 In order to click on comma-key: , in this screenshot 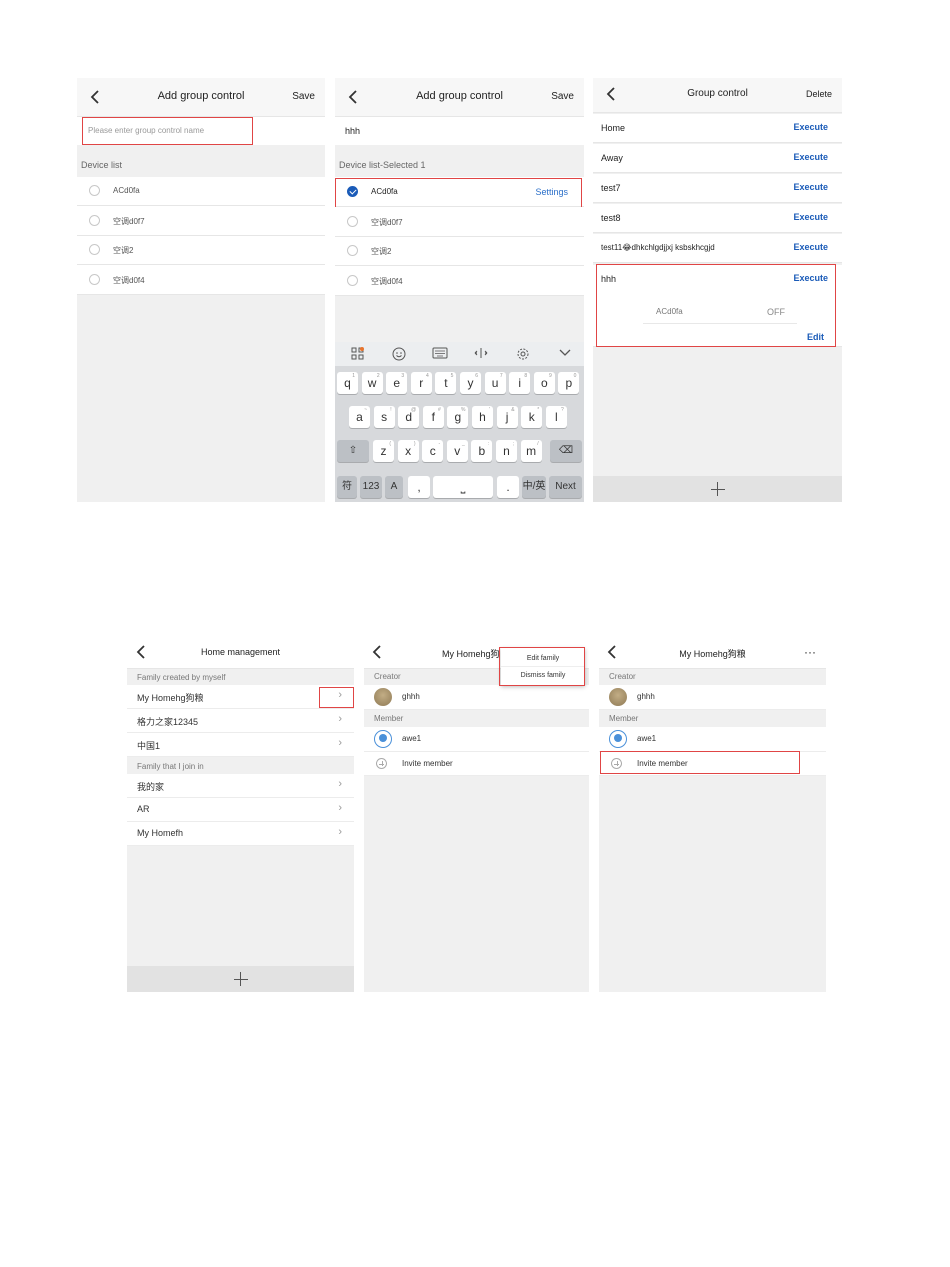, I will do `click(419, 487)`.